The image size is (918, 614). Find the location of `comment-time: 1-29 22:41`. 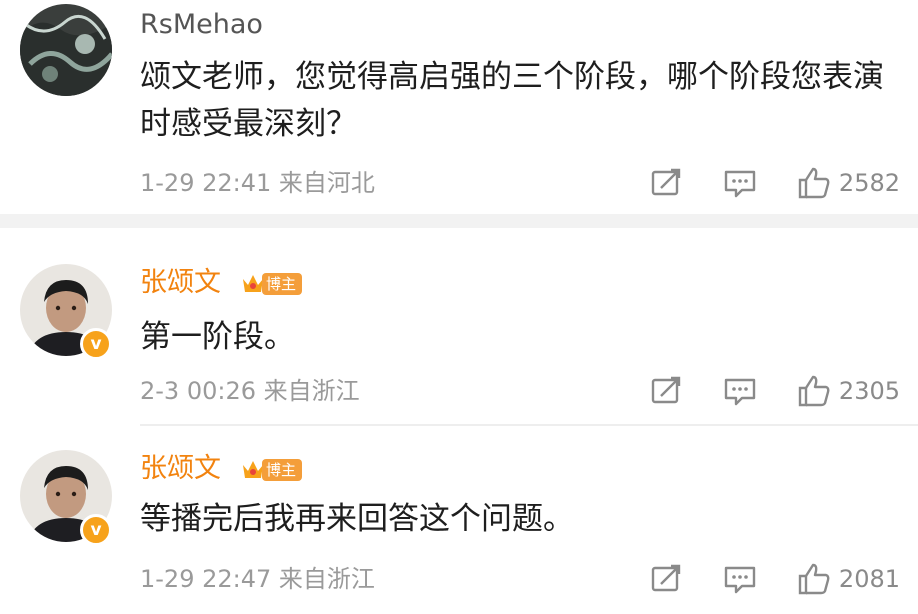

comment-time: 1-29 22:41 is located at coordinates (206, 183).